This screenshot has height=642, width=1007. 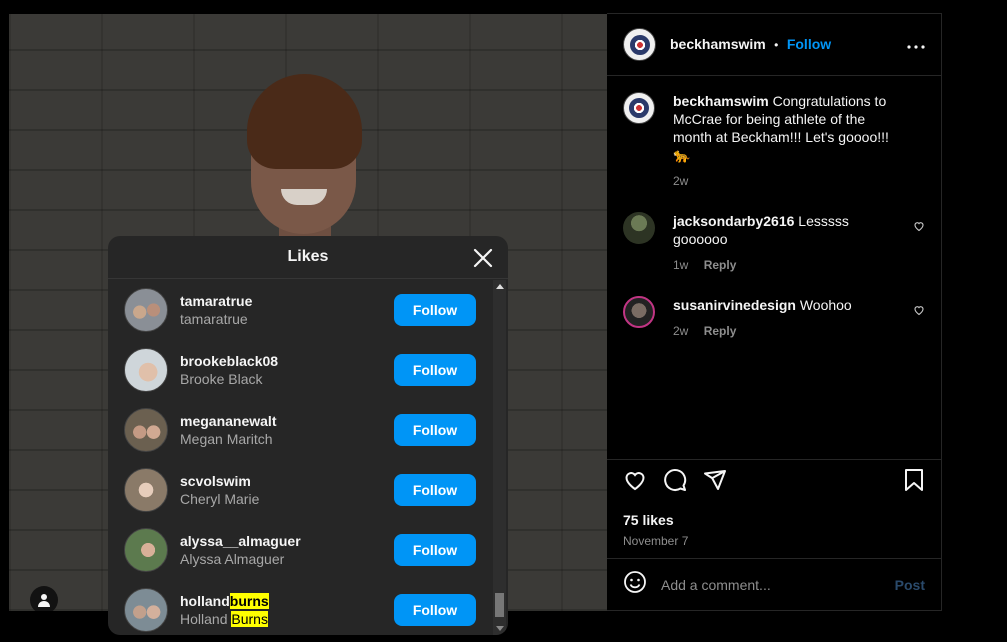 I want to click on username-prefix: holland, so click(x=205, y=601).